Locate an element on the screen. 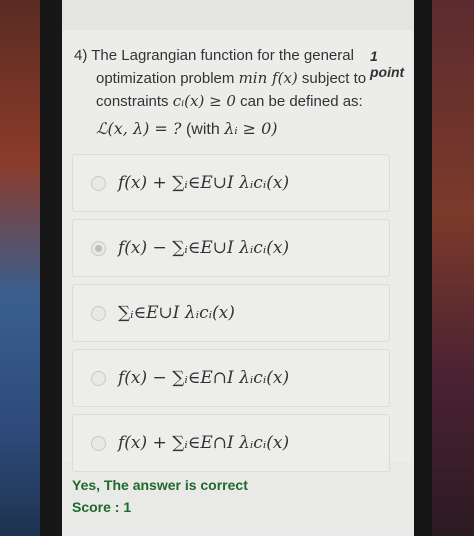  question-line-2: optimization problem min f(x) subject to is located at coordinates (220, 78).